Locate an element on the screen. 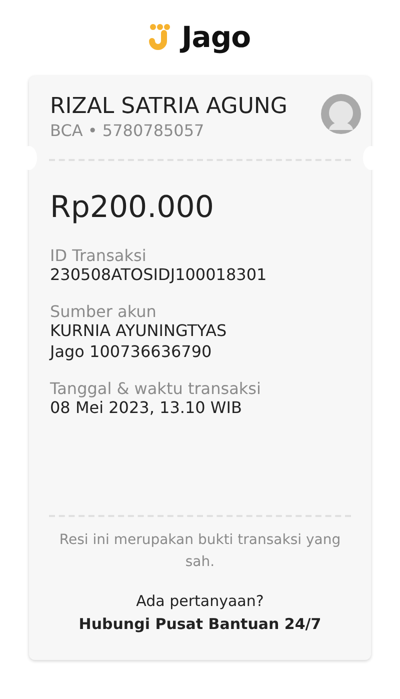 The width and height of the screenshot is (400, 699). help-center-link: Hubungi Pusat Bantuan 24/7 is located at coordinates (200, 624).